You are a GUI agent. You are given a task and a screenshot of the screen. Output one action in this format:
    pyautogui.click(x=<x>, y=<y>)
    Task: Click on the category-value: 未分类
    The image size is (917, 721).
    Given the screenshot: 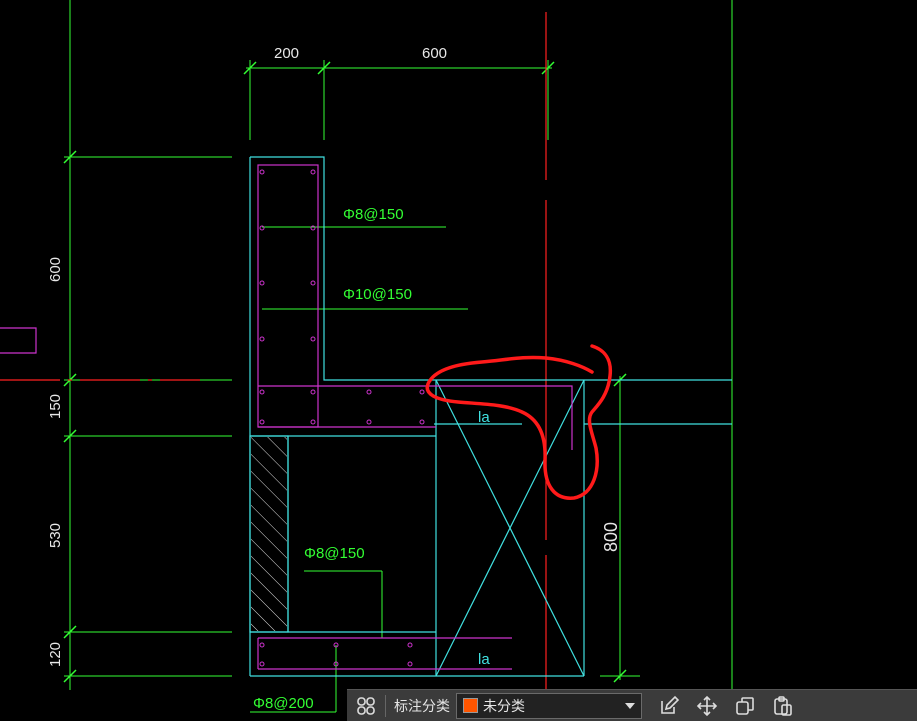 What is the action you would take?
    pyautogui.click(x=504, y=706)
    